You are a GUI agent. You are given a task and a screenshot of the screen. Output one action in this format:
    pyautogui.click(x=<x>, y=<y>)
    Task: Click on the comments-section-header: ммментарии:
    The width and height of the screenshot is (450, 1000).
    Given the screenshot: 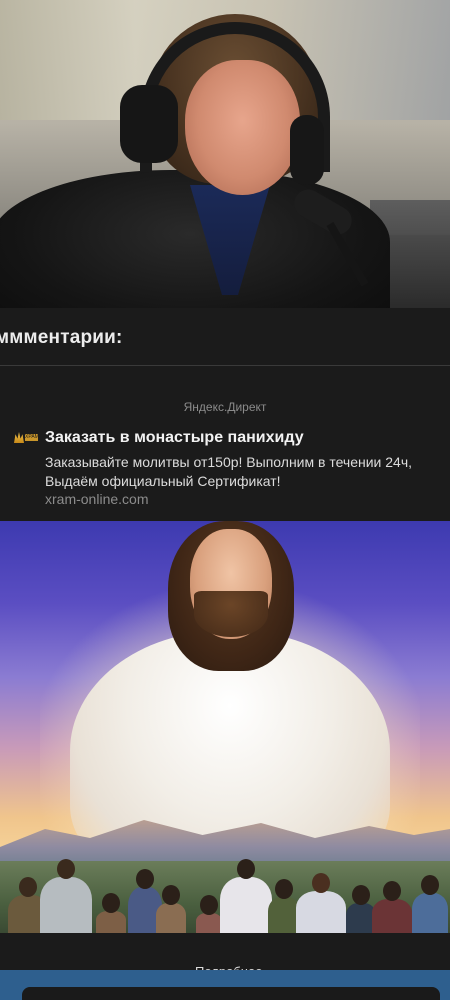 What is the action you would take?
    pyautogui.click(x=225, y=337)
    